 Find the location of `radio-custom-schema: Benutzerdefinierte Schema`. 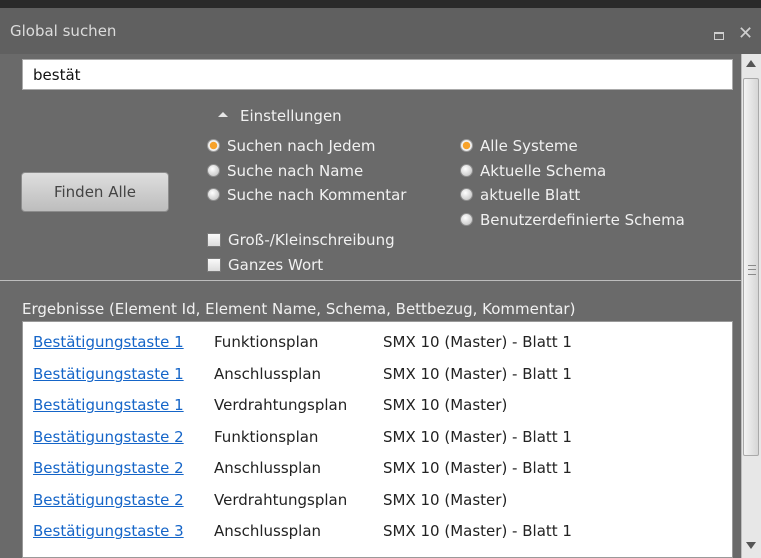

radio-custom-schema: Benutzerdefinierte Schema is located at coordinates (572, 220).